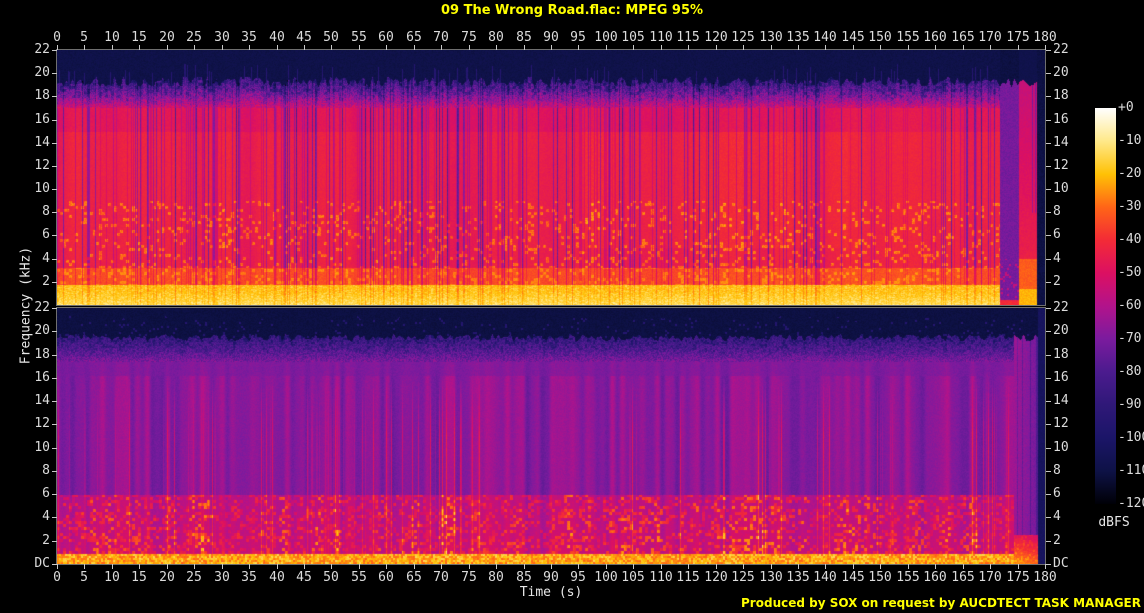 This screenshot has height=613, width=1144. What do you see at coordinates (46, 258) in the screenshot?
I see `freq-tick-label-left: 4` at bounding box center [46, 258].